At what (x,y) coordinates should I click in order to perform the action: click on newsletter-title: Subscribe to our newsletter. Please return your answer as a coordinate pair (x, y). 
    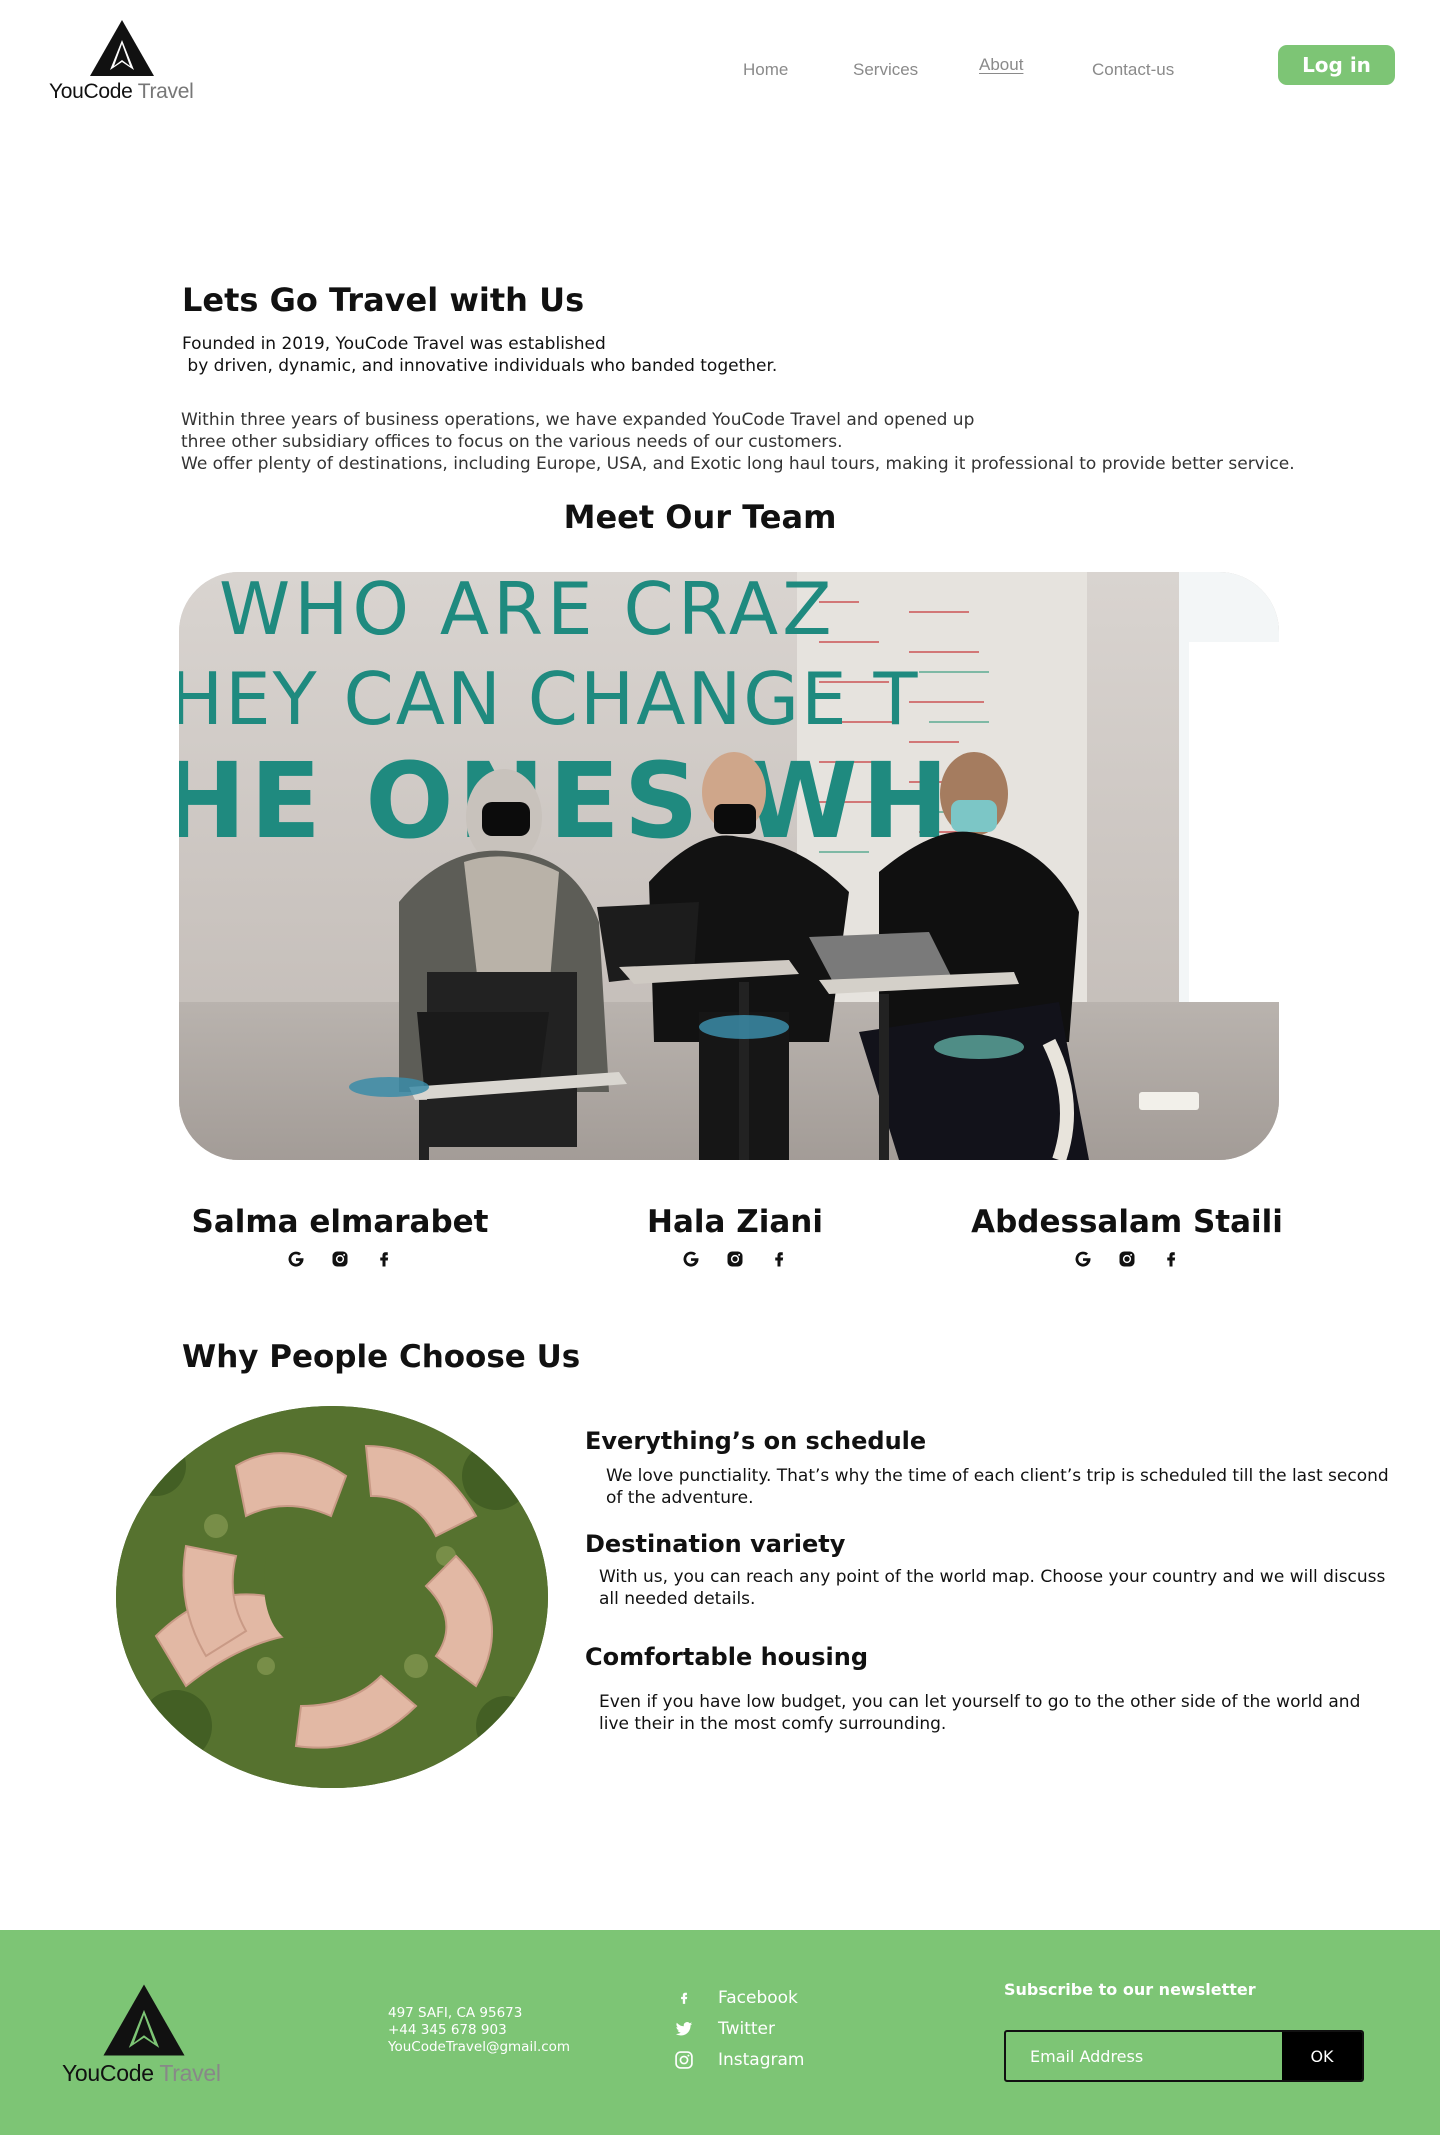
    Looking at the image, I should click on (1130, 1989).